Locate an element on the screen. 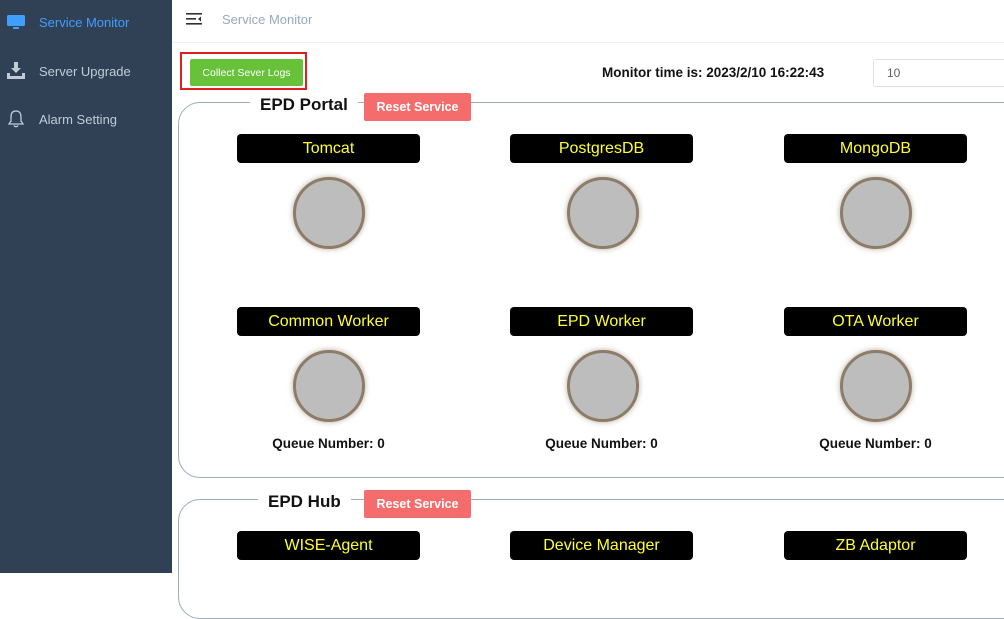 The height and width of the screenshot is (619, 1004). service-label-common-worker: Common Worker is located at coordinates (328, 321).